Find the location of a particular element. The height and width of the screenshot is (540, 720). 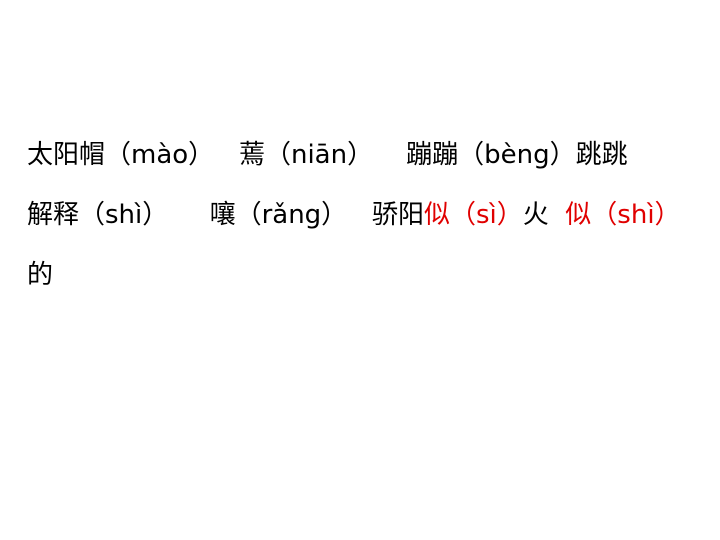

word-nian: 蔫（niān） is located at coordinates (294, 155).